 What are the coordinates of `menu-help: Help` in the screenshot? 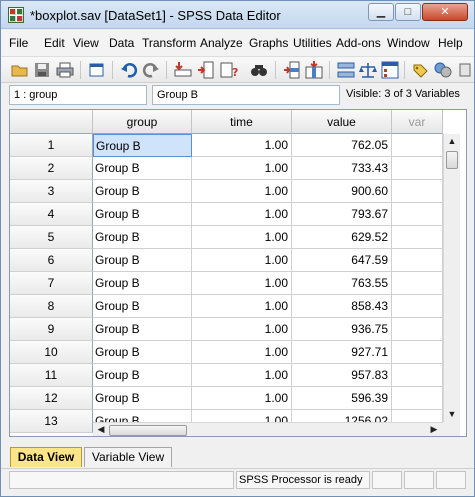 It's located at (450, 43).